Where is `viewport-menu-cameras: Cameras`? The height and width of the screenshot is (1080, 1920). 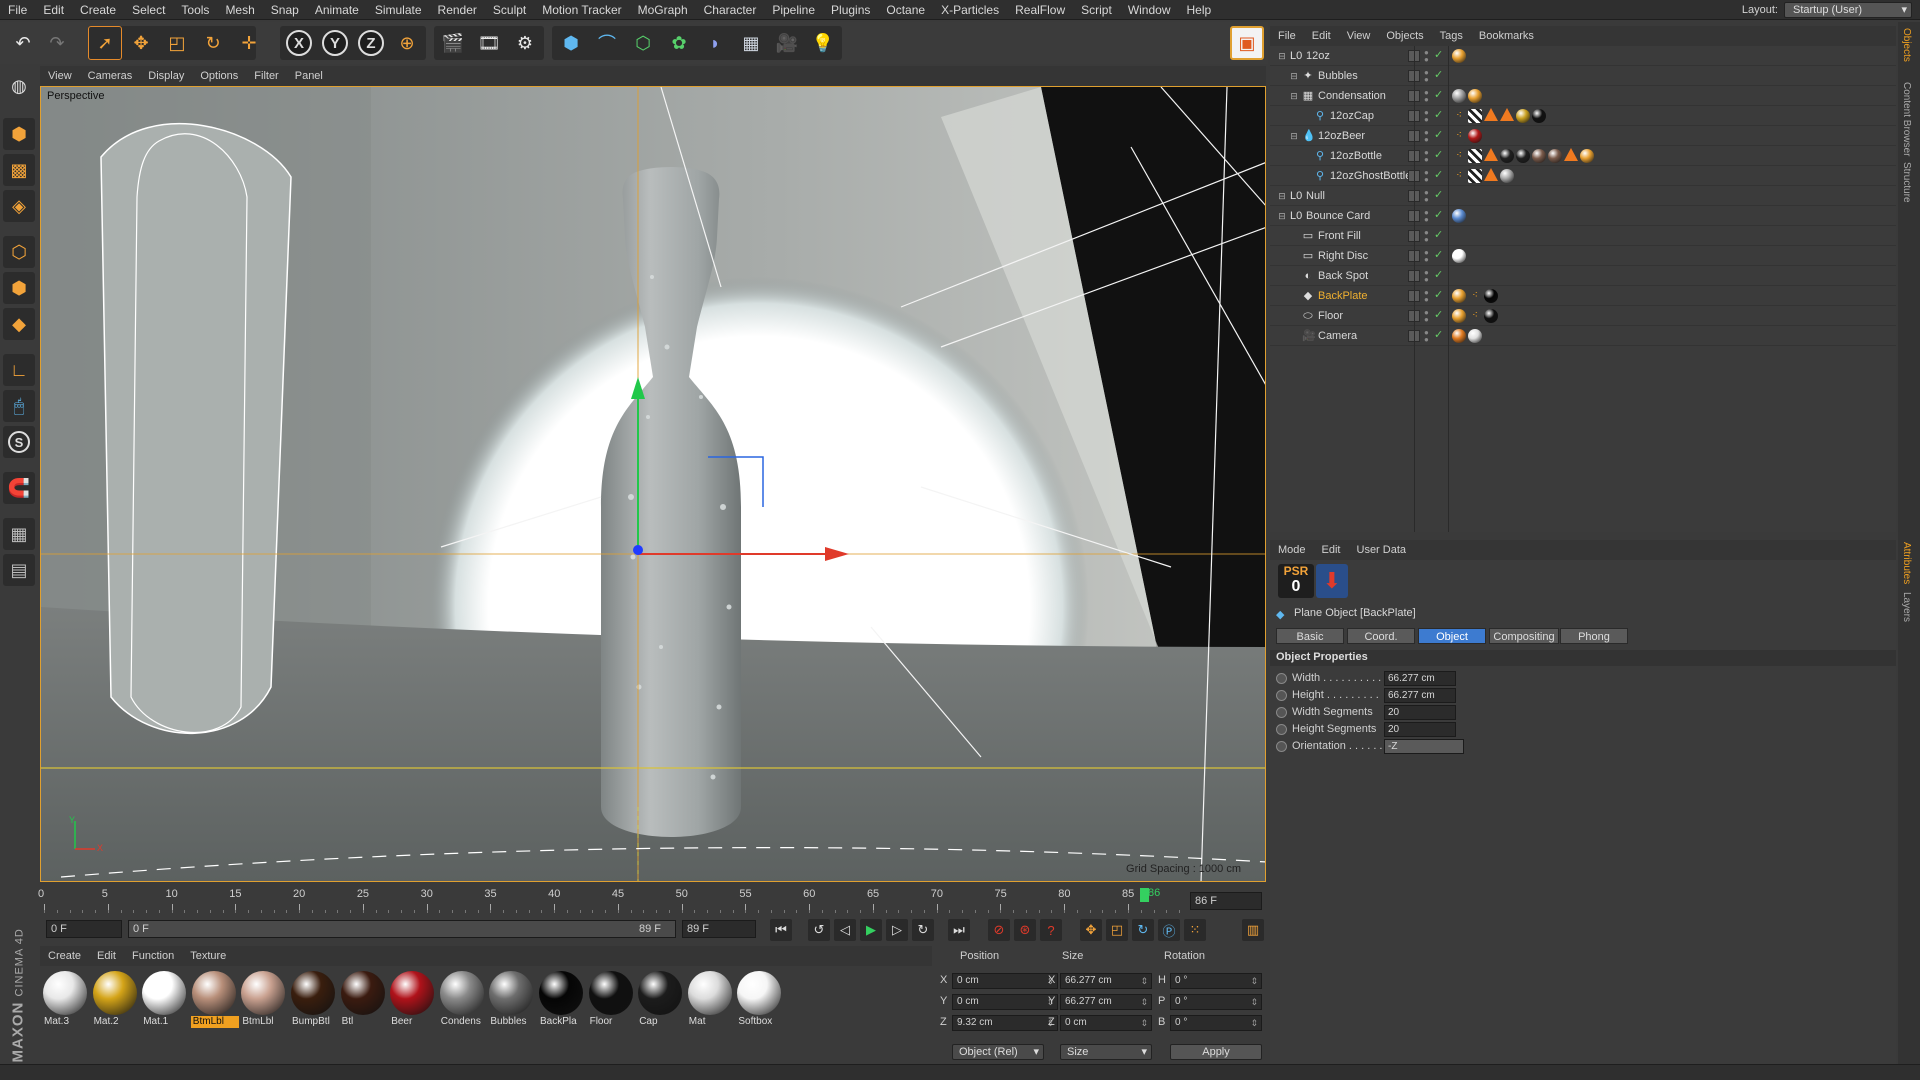 viewport-menu-cameras: Cameras is located at coordinates (110, 76).